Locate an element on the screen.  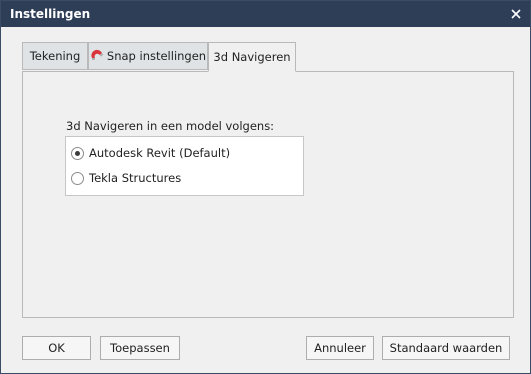
radio-checked-icon is located at coordinates (77, 153).